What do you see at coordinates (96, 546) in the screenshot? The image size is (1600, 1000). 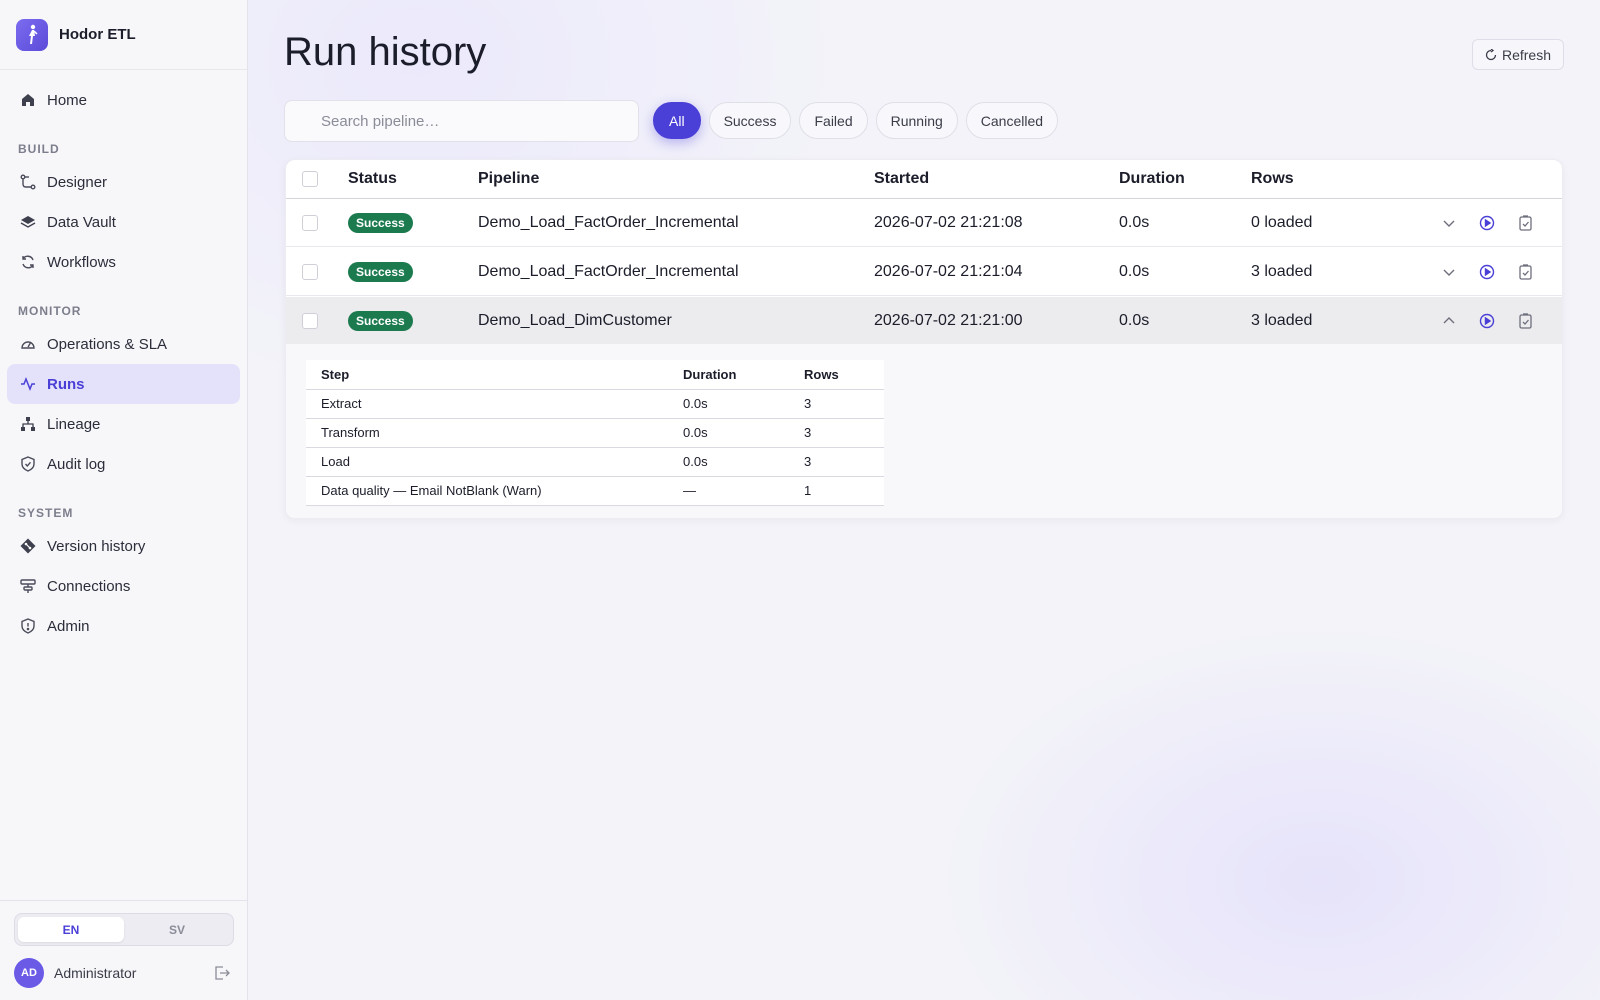 I see `sidebar-item-label: Version history` at bounding box center [96, 546].